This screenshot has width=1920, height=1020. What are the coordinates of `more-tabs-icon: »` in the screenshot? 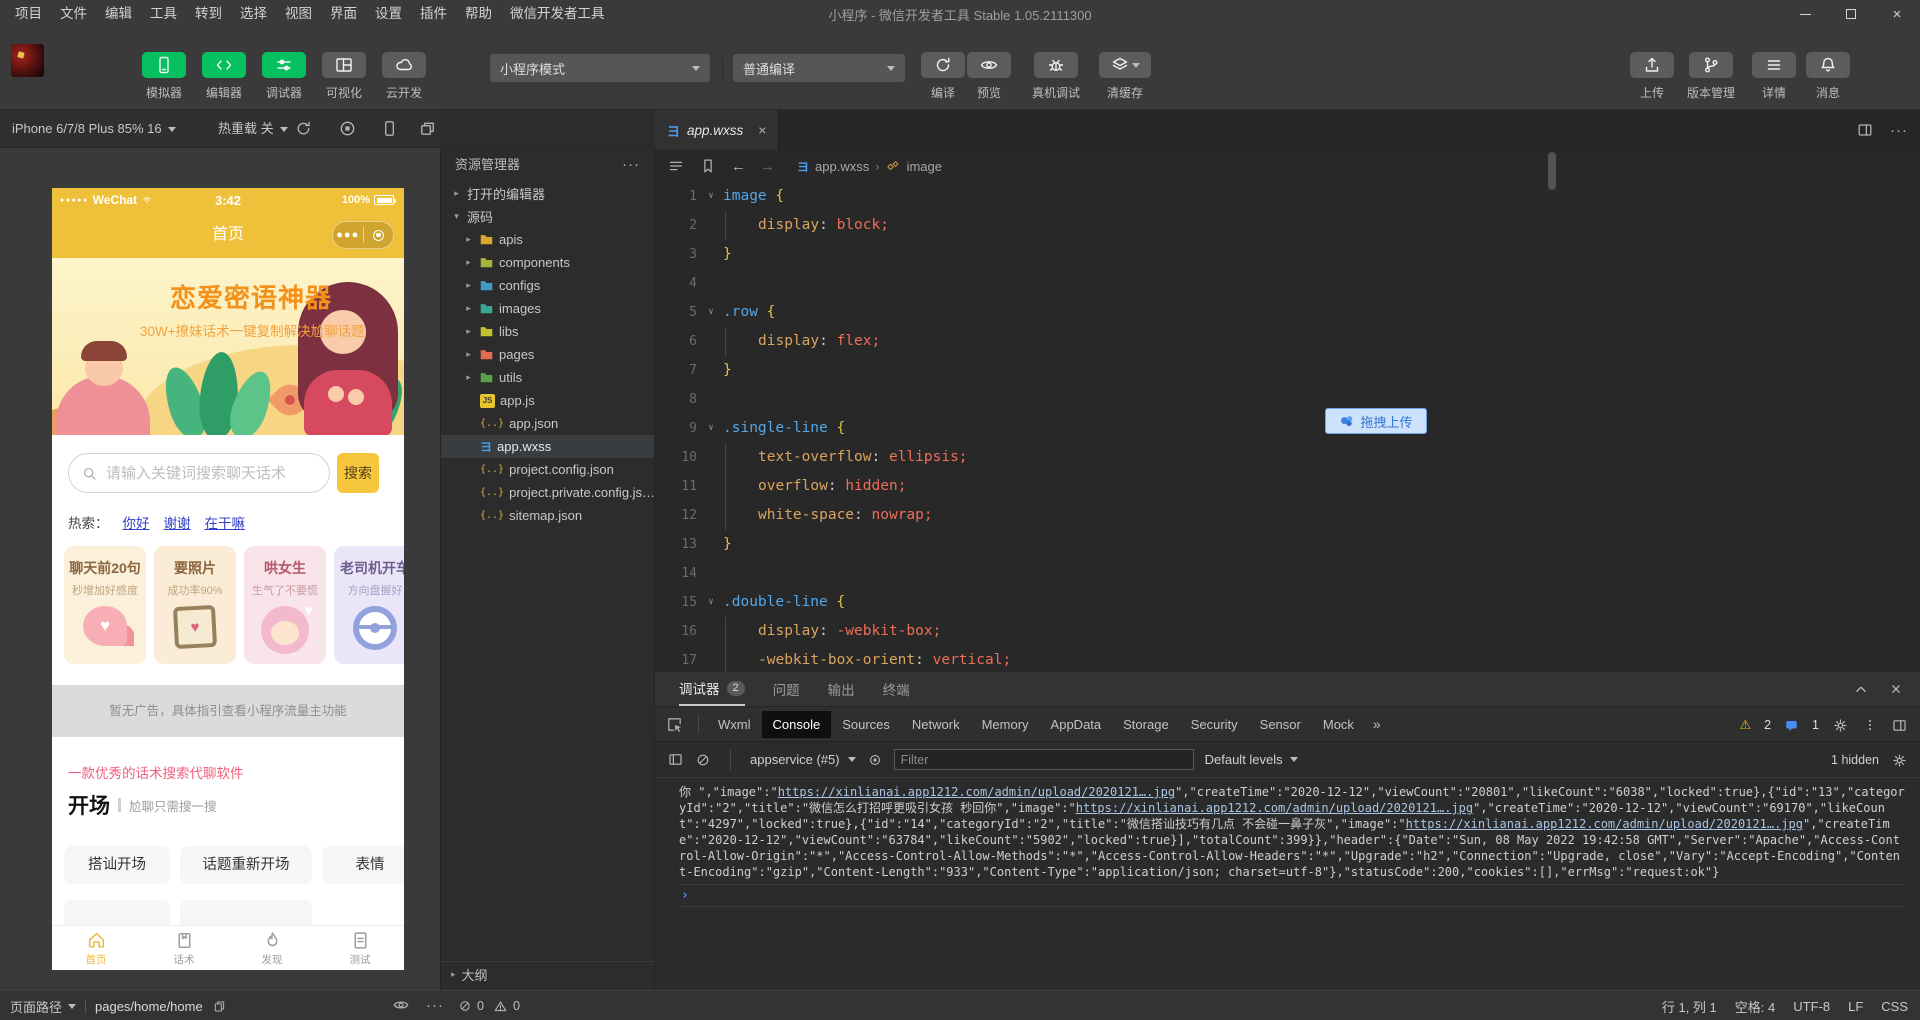 It's located at (1377, 724).